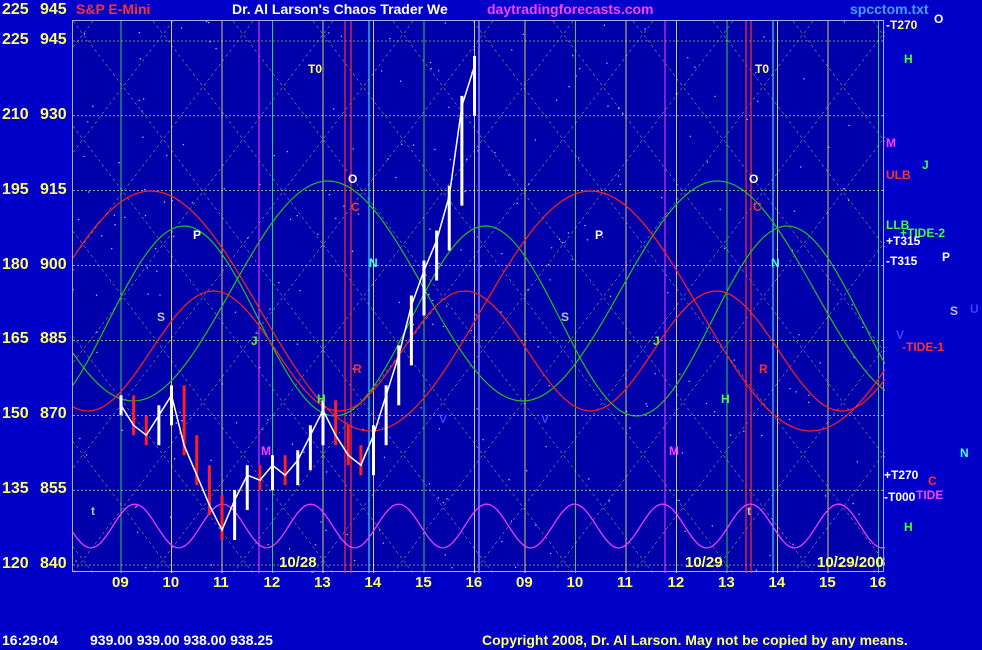 The height and width of the screenshot is (650, 982). Describe the element at coordinates (15, 563) in the screenshot. I see `y-tick-outer: 120` at that location.